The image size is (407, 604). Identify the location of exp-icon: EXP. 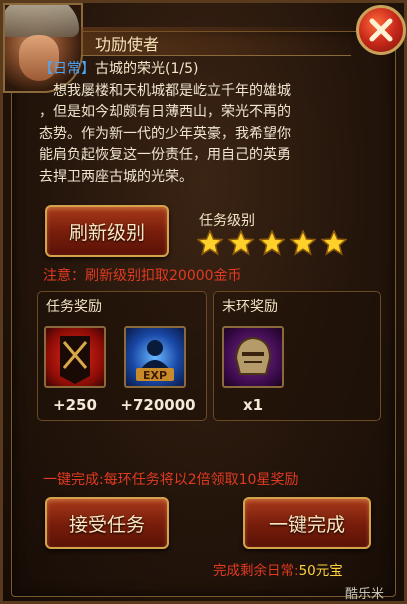
(155, 361).